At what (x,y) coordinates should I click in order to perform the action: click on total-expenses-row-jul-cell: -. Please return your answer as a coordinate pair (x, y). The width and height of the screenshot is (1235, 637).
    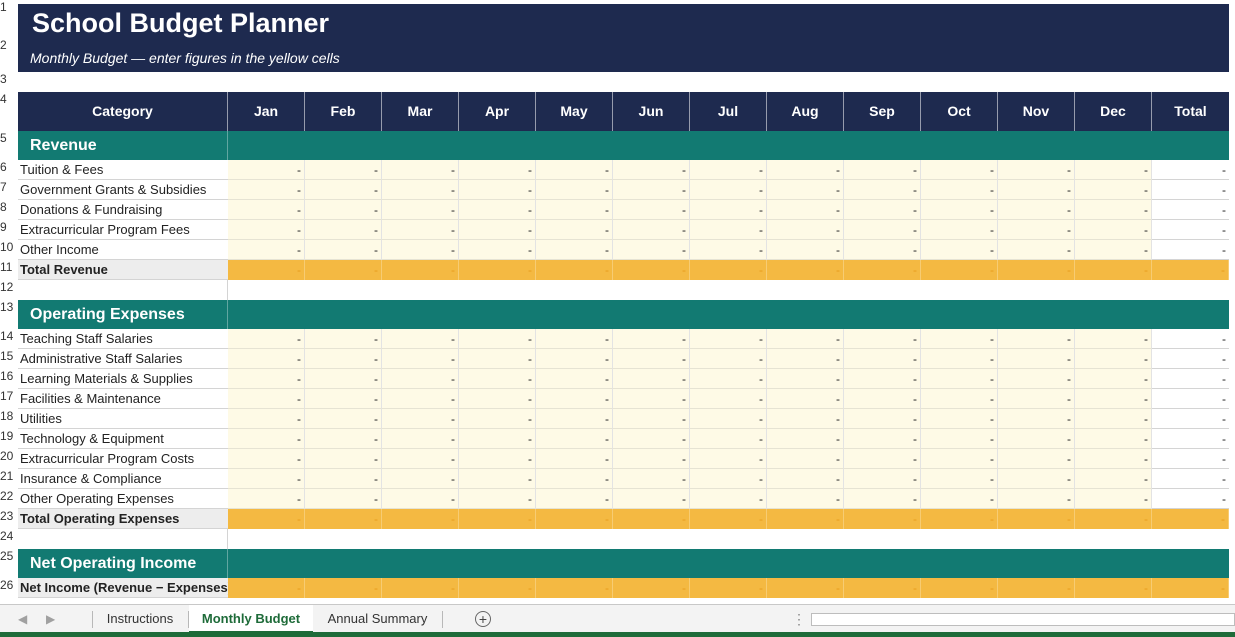
    Looking at the image, I should click on (728, 519).